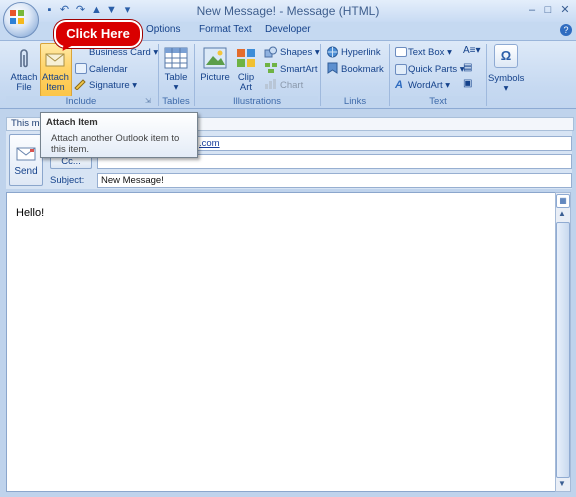  Describe the element at coordinates (127, 10) in the screenshot. I see `qat-customize-icon: ▾` at that location.